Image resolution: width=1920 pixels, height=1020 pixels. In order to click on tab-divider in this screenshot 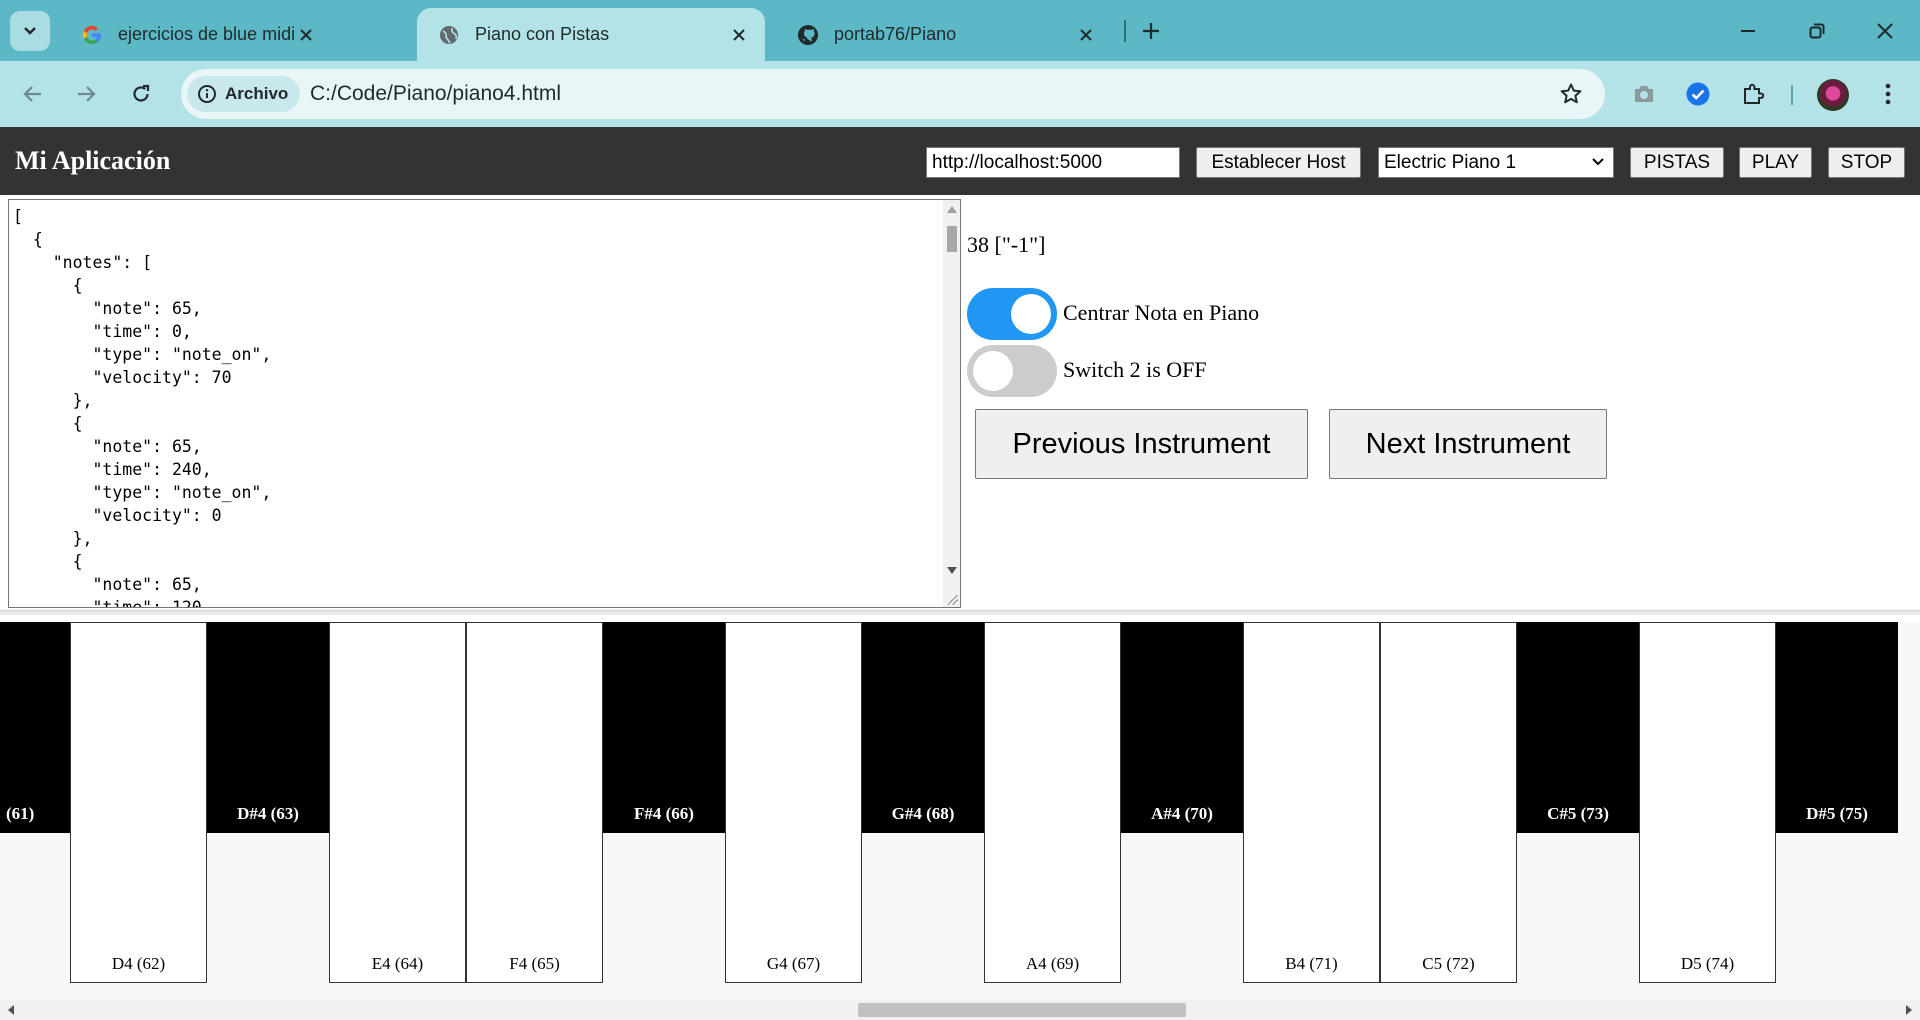, I will do `click(1125, 31)`.